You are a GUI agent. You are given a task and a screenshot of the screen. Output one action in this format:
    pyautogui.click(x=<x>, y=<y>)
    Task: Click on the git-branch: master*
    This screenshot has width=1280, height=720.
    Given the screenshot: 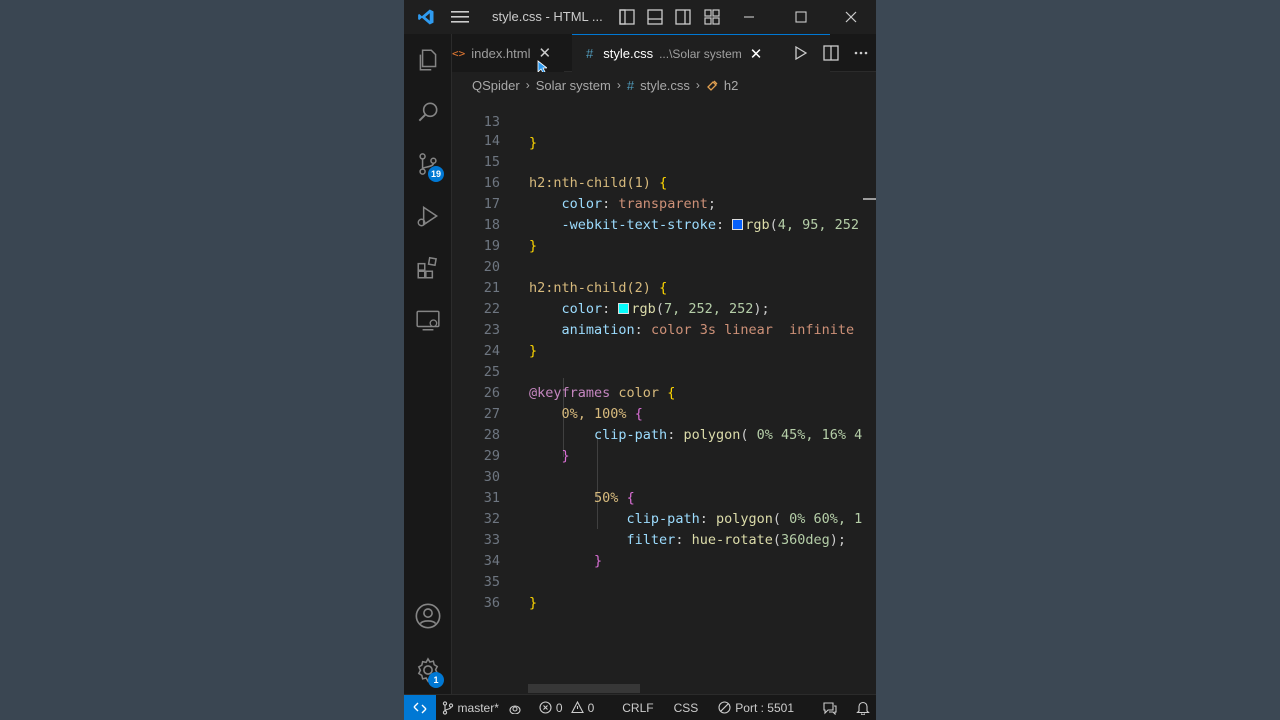 What is the action you would take?
    pyautogui.click(x=470, y=707)
    